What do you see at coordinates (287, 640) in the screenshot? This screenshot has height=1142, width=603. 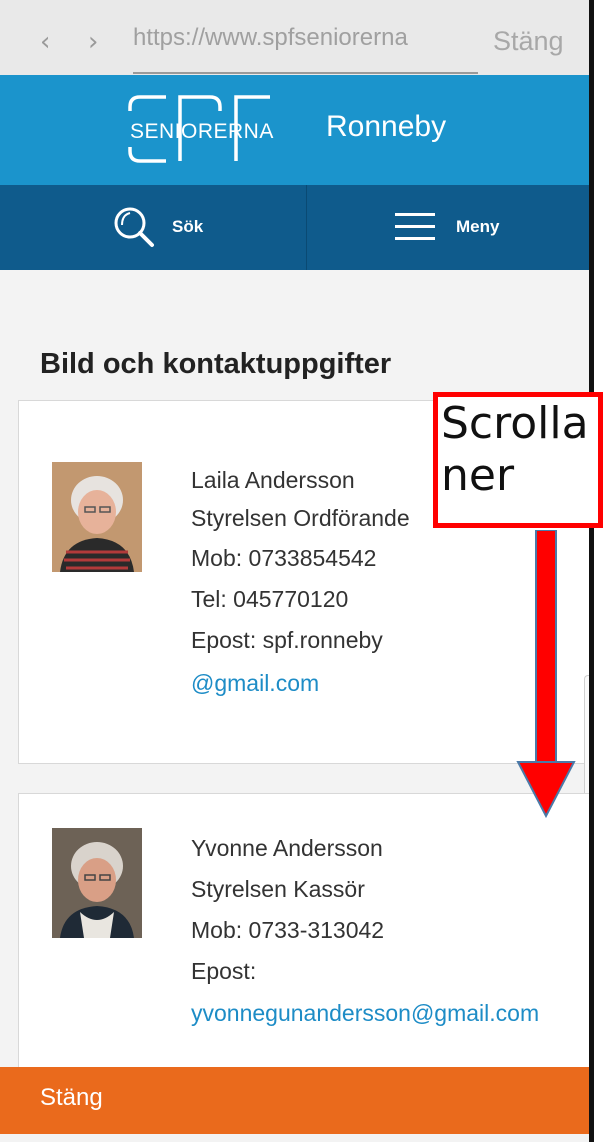 I see `contact-email-label: Epost: spf.ronneby` at bounding box center [287, 640].